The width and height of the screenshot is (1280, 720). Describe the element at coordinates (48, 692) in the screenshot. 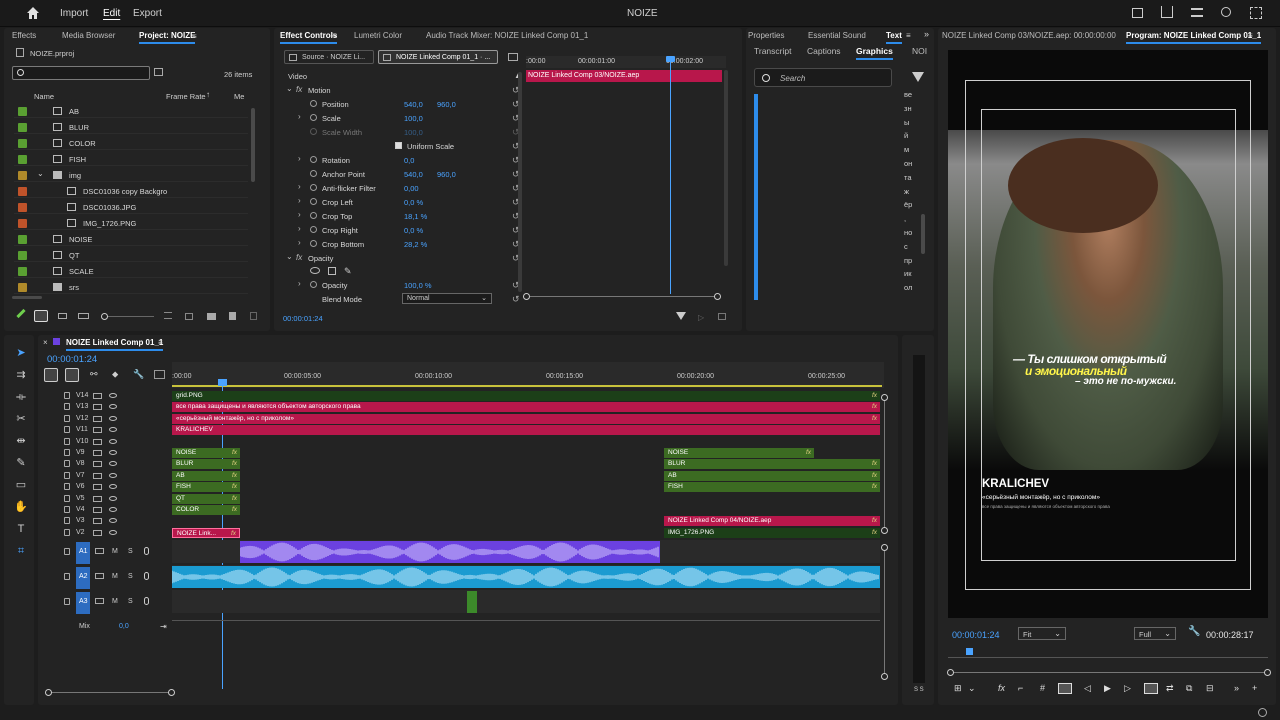

I see `scroll-handle-left` at that location.